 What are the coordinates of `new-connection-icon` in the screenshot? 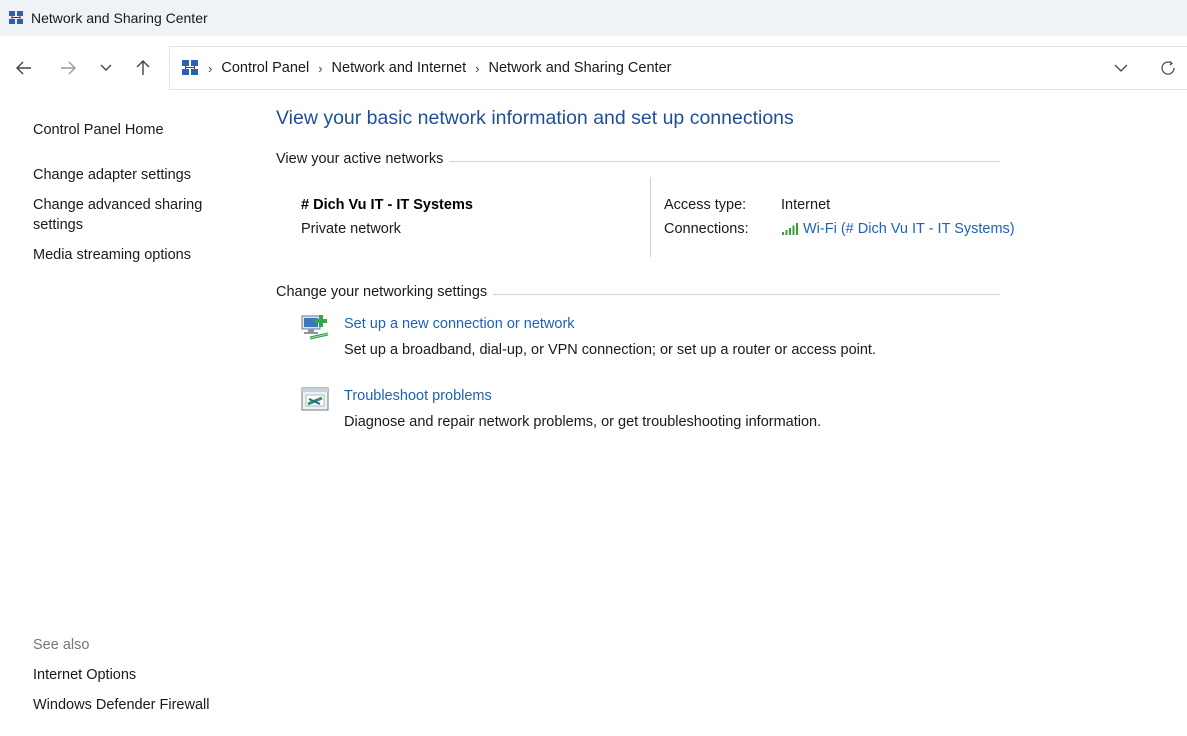 It's located at (315, 327).